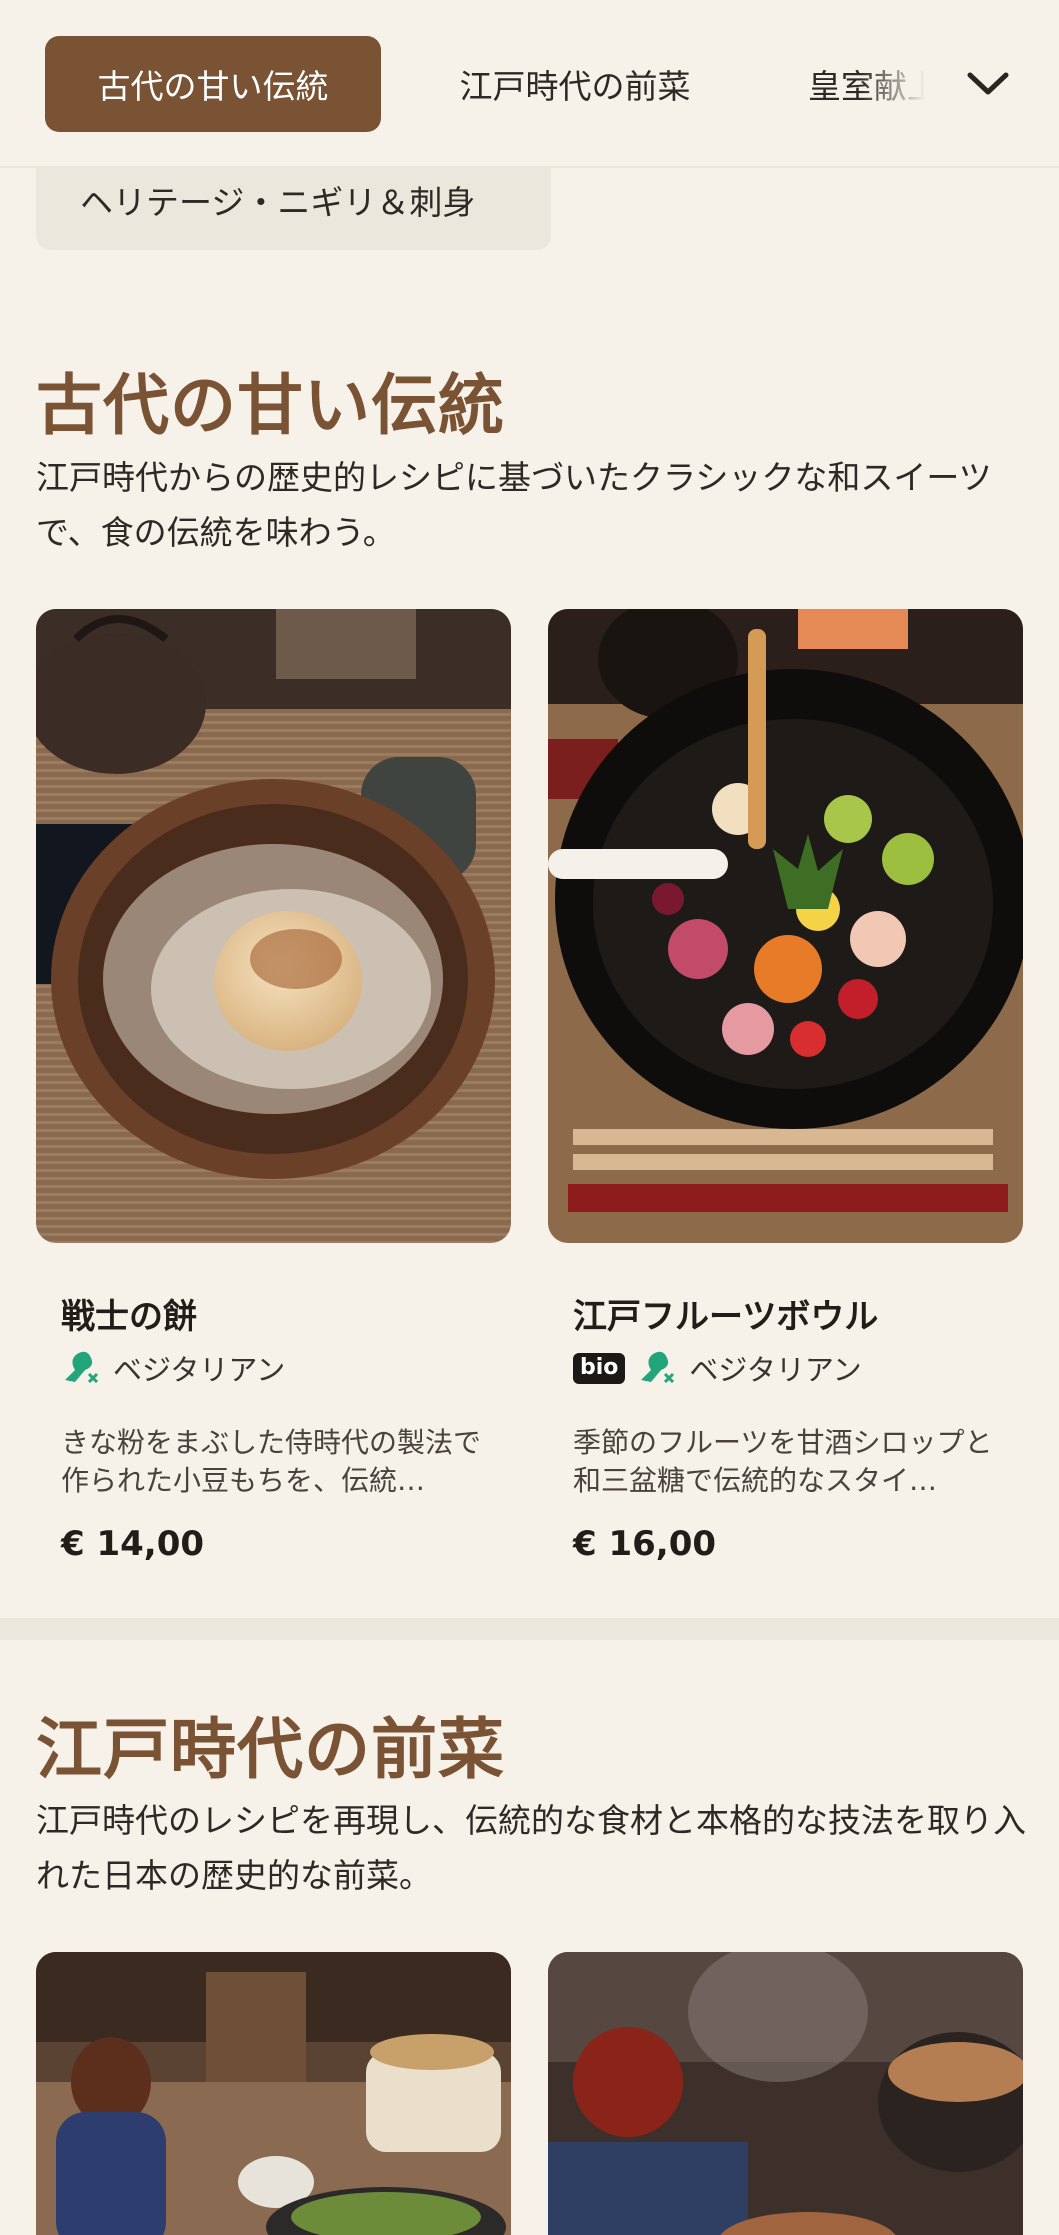 The height and width of the screenshot is (2235, 1059). I want to click on dietary-tags: bio ベジタリアン, so click(717, 1368).